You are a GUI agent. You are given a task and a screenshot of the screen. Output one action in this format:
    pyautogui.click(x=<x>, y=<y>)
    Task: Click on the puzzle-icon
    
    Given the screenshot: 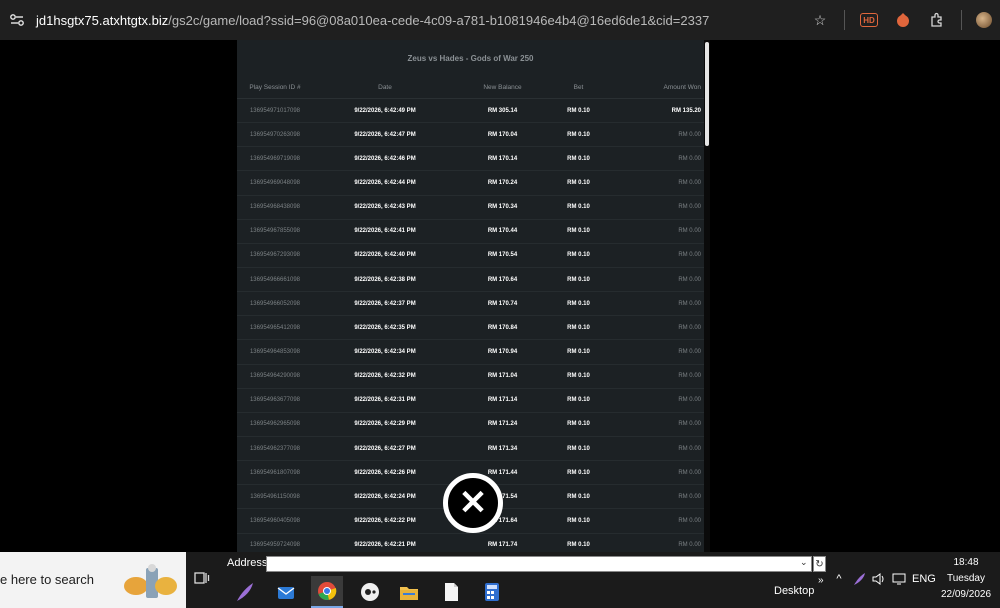 What is the action you would take?
    pyautogui.click(x=937, y=20)
    